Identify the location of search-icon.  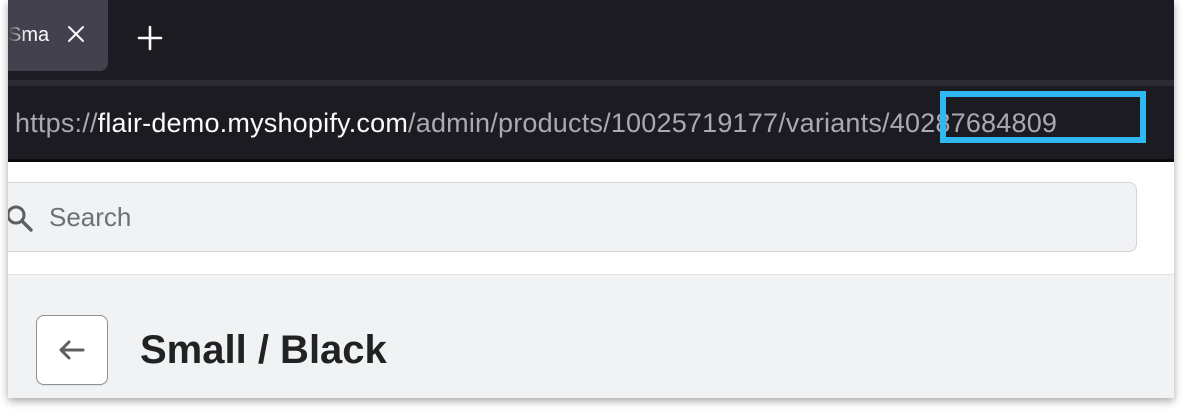
(21, 219).